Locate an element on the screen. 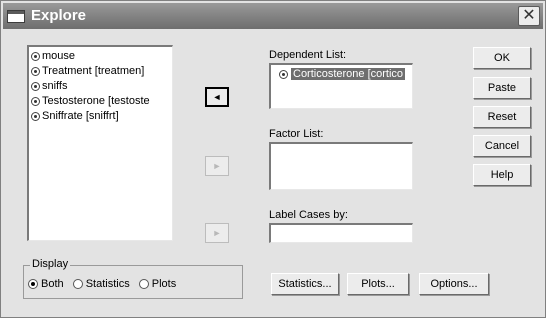 The height and width of the screenshot is (318, 546). factor-list is located at coordinates (341, 166).